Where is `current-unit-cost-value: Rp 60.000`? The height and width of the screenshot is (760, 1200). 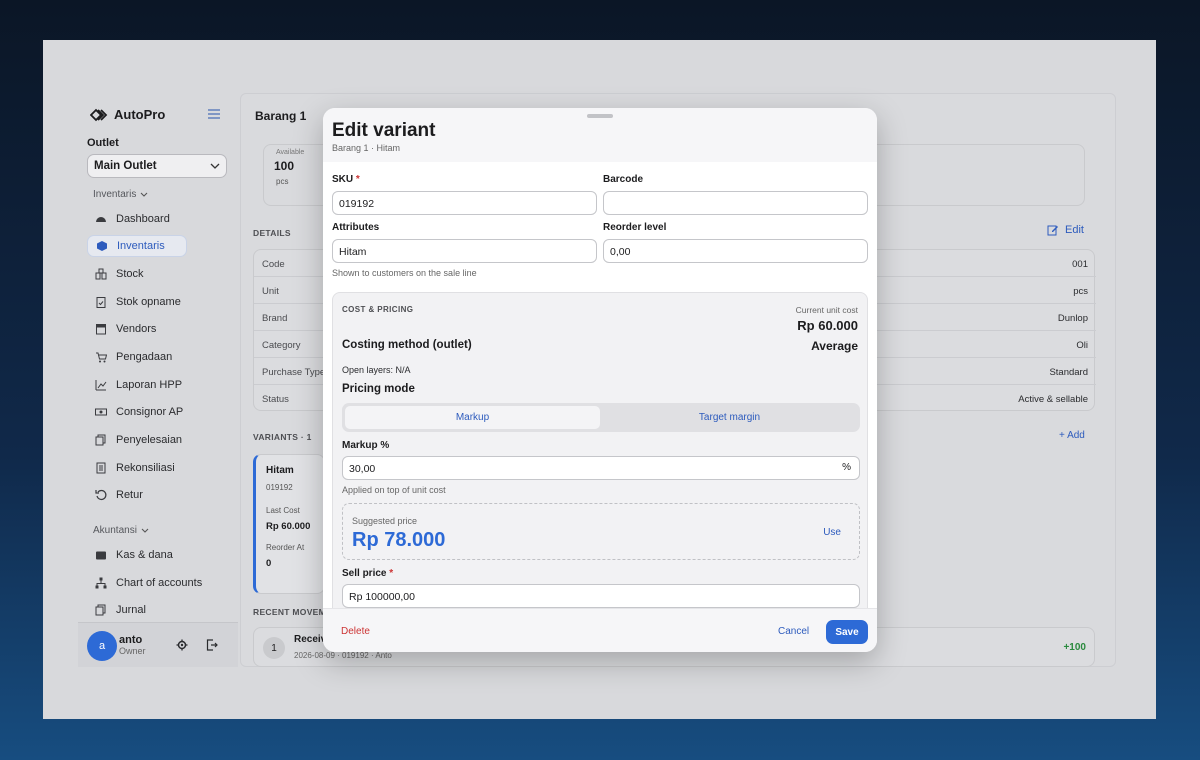
current-unit-cost-value: Rp 60.000 is located at coordinates (827, 325).